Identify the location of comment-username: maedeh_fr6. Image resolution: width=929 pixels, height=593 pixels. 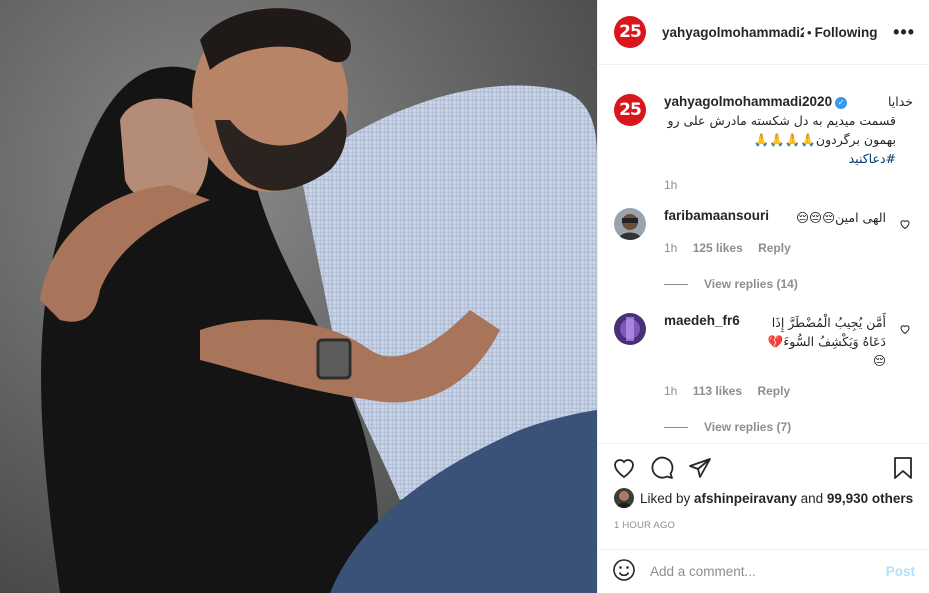
(702, 320).